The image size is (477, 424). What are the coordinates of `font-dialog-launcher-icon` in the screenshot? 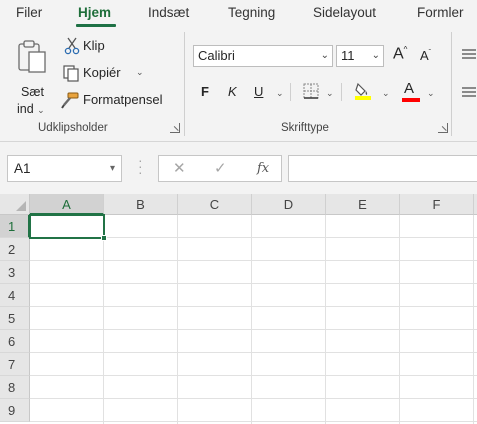 It's located at (443, 128).